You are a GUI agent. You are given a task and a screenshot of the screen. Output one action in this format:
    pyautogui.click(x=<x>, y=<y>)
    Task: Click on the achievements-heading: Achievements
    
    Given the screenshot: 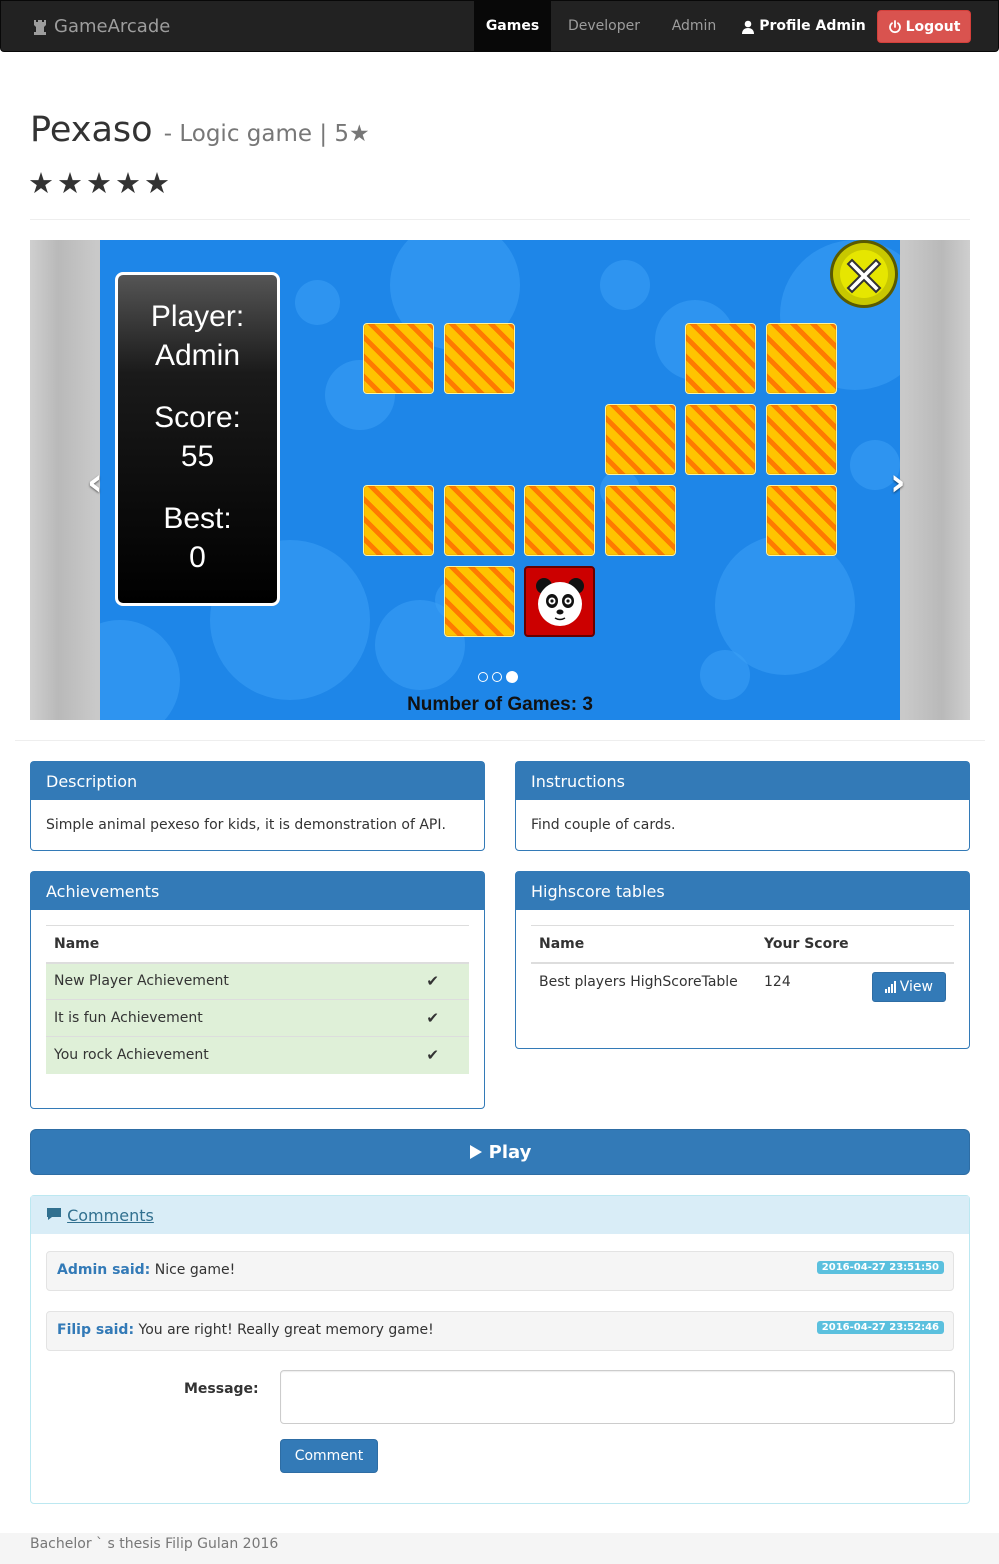 What is the action you would take?
    pyautogui.click(x=257, y=891)
    